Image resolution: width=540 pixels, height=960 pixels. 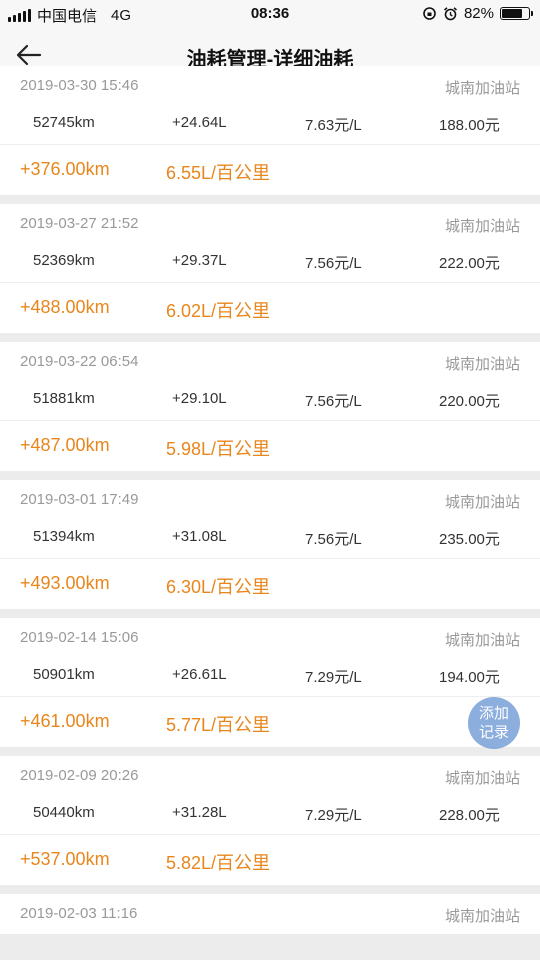 I want to click on record-odometer: 52745km, so click(x=64, y=122).